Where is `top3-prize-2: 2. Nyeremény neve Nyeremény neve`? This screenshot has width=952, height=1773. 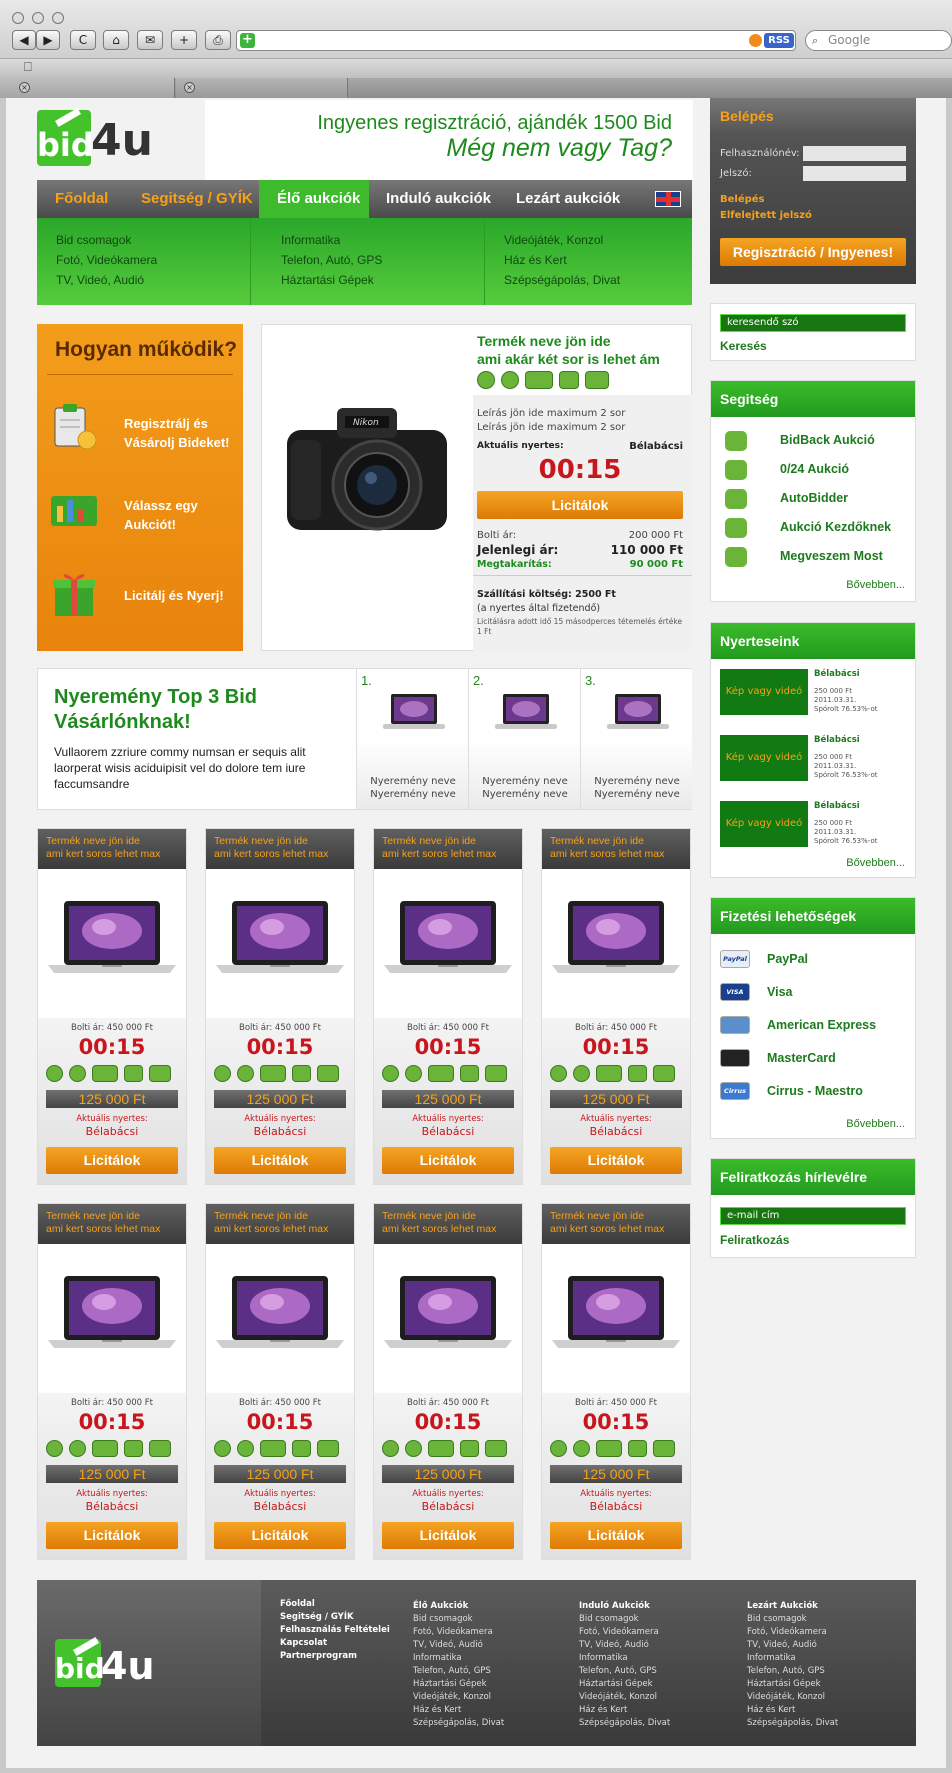
top3-prize-2: 2. Nyeremény neve Nyeremény neve is located at coordinates (524, 739).